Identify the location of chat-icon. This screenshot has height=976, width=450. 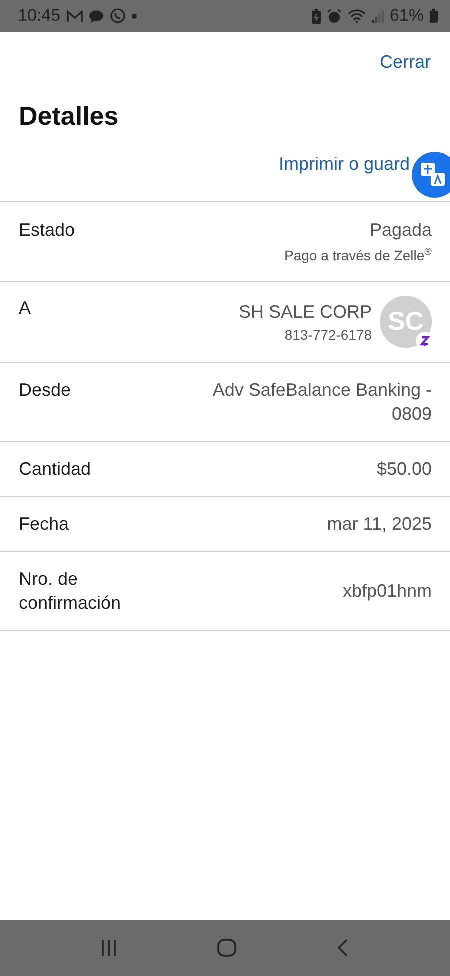
(96, 16).